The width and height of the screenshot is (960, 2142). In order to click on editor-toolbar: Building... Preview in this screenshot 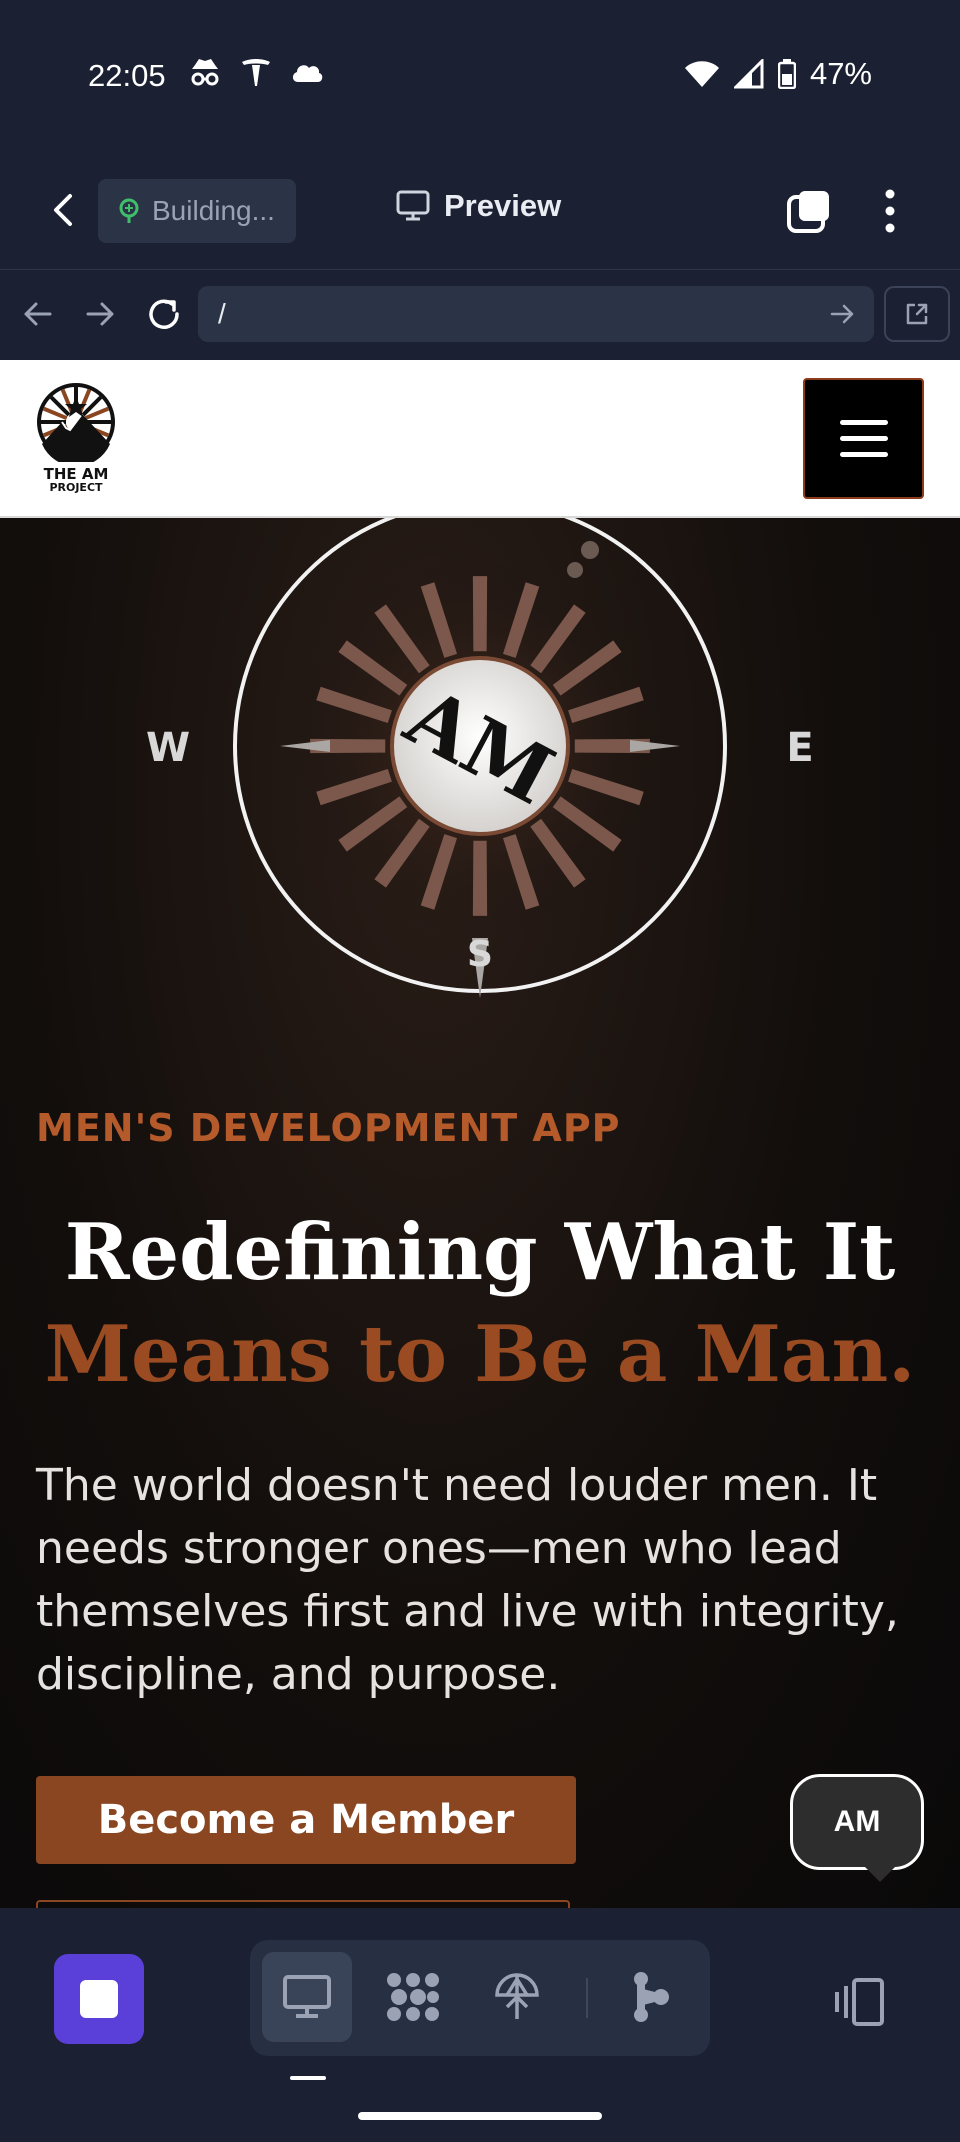, I will do `click(480, 210)`.